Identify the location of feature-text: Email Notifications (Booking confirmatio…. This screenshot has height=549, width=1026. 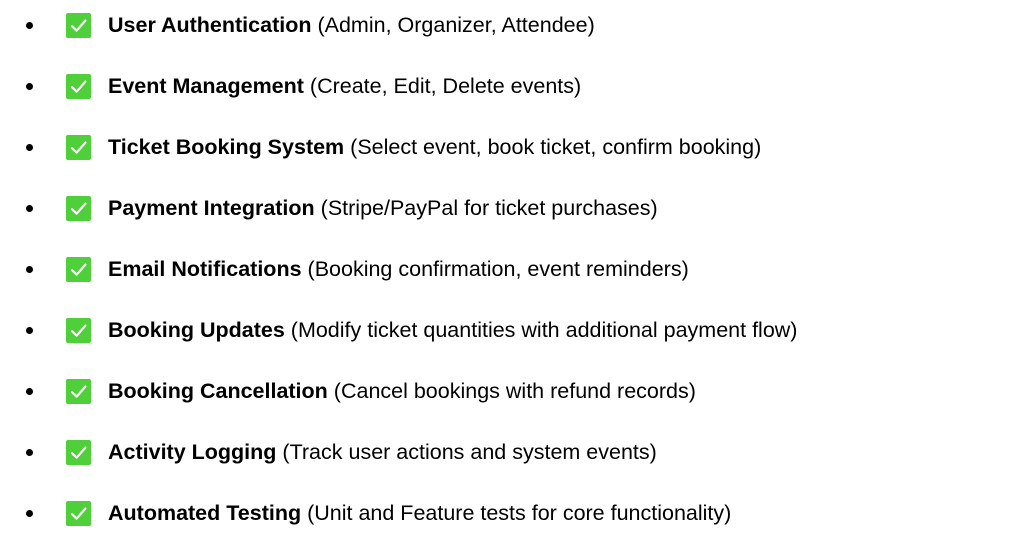
(398, 269).